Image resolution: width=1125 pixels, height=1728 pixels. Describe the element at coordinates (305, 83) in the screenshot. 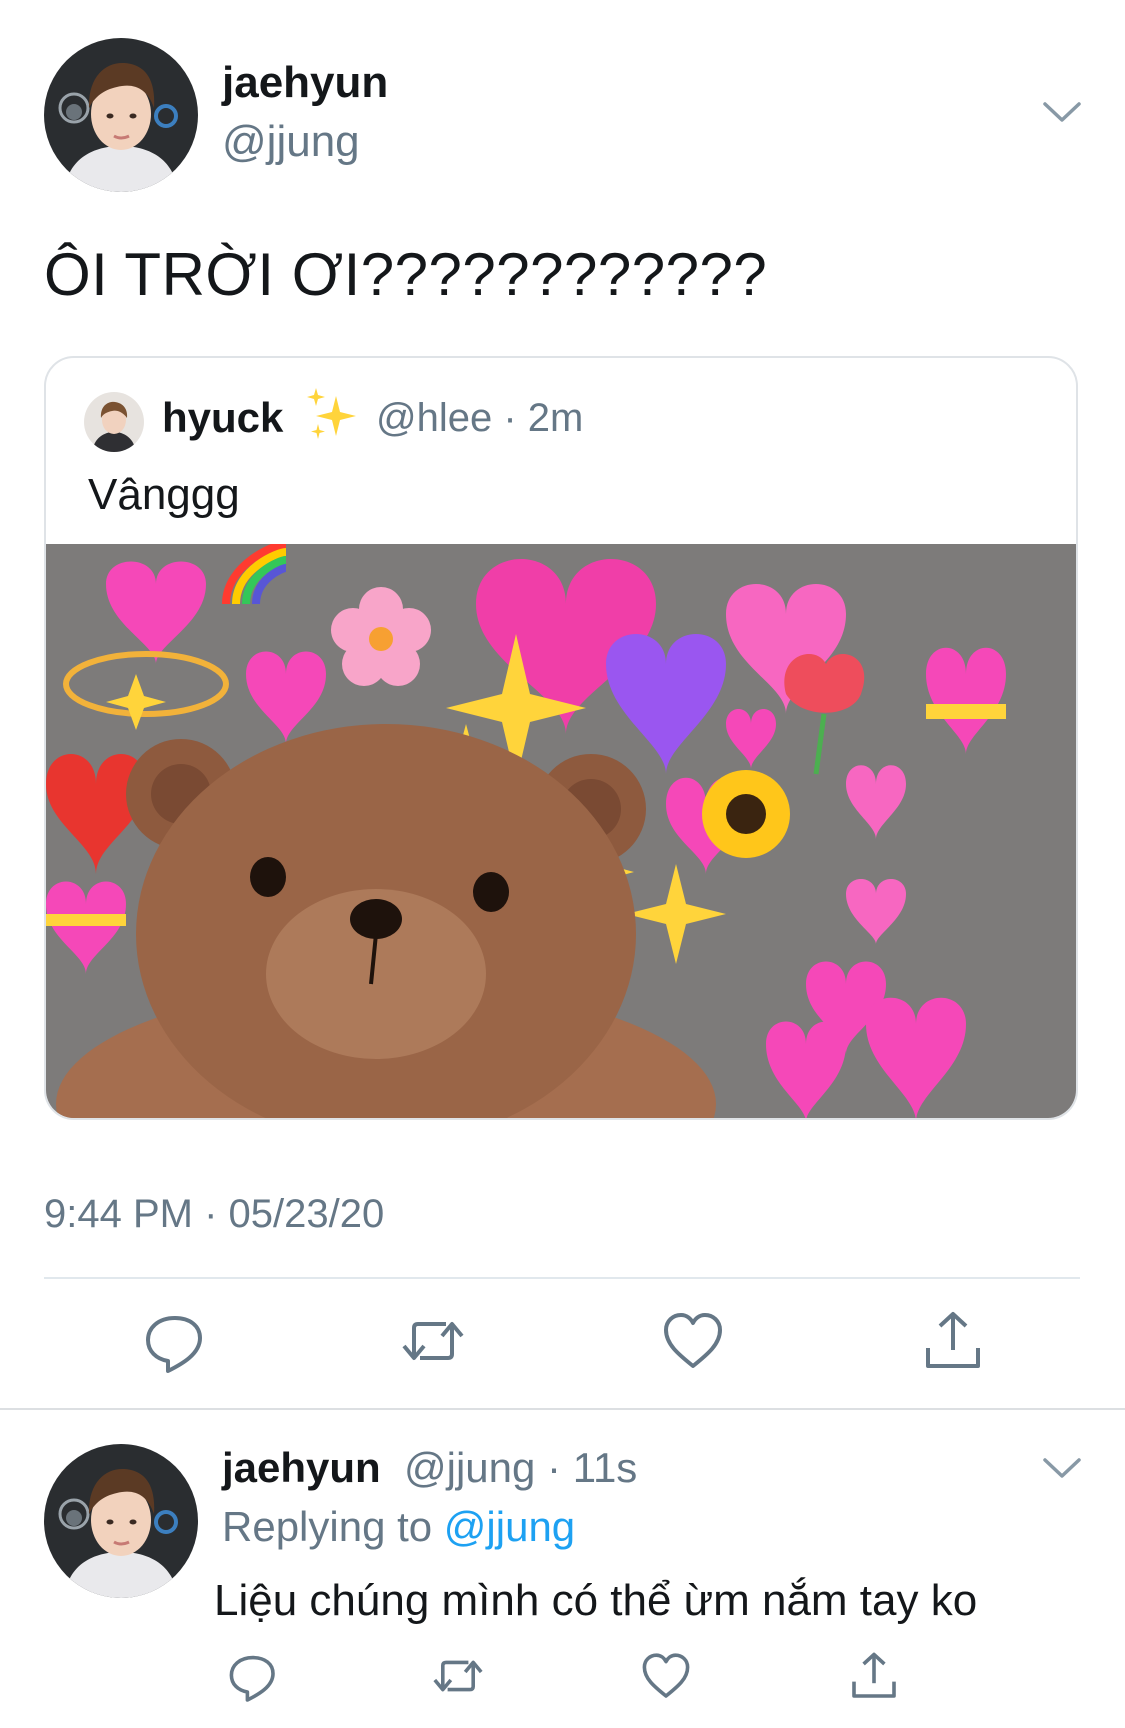

I see `author-display-name: jaehyun` at that location.